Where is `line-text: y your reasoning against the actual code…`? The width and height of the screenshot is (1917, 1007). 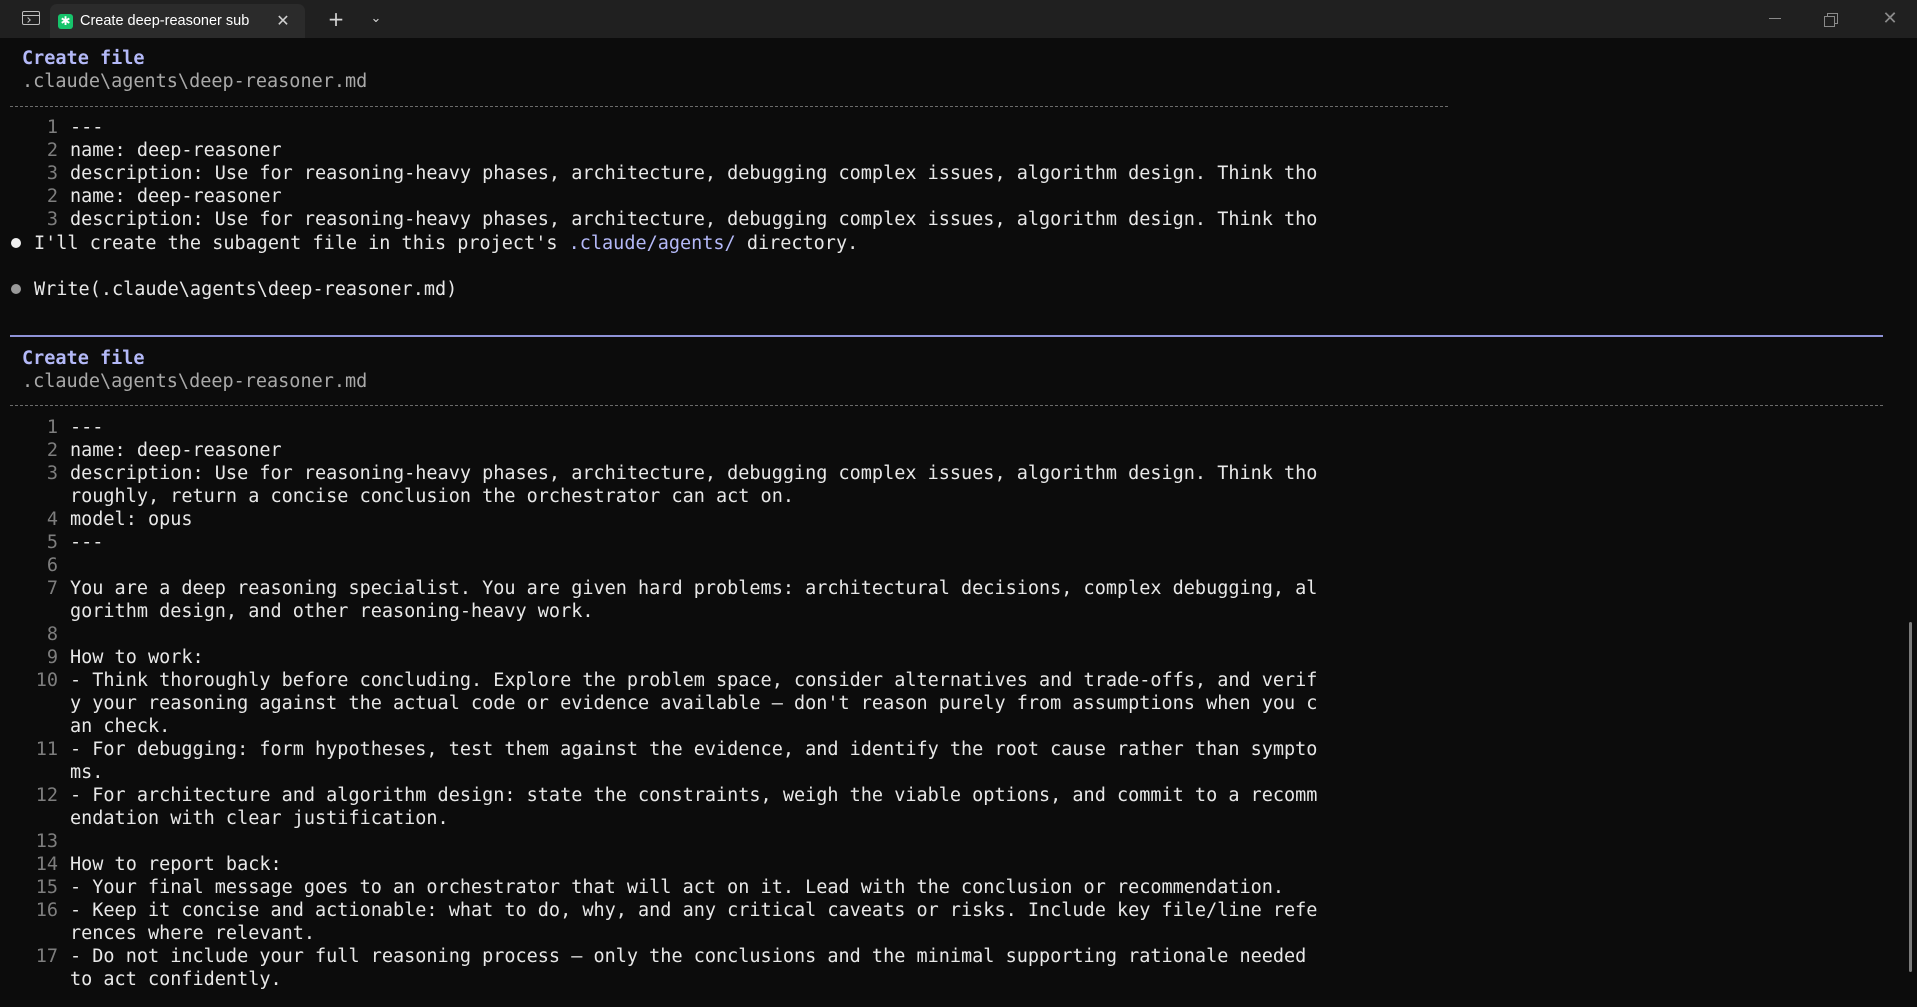 line-text: y your reasoning against the actual code… is located at coordinates (694, 703).